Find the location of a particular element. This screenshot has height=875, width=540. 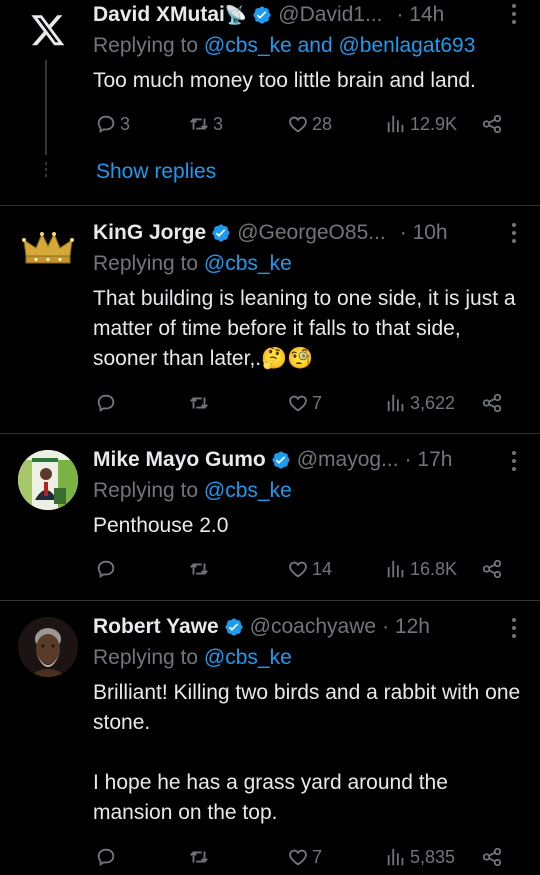

tweet-actions: 3 3 28 12.9K is located at coordinates (303, 124).